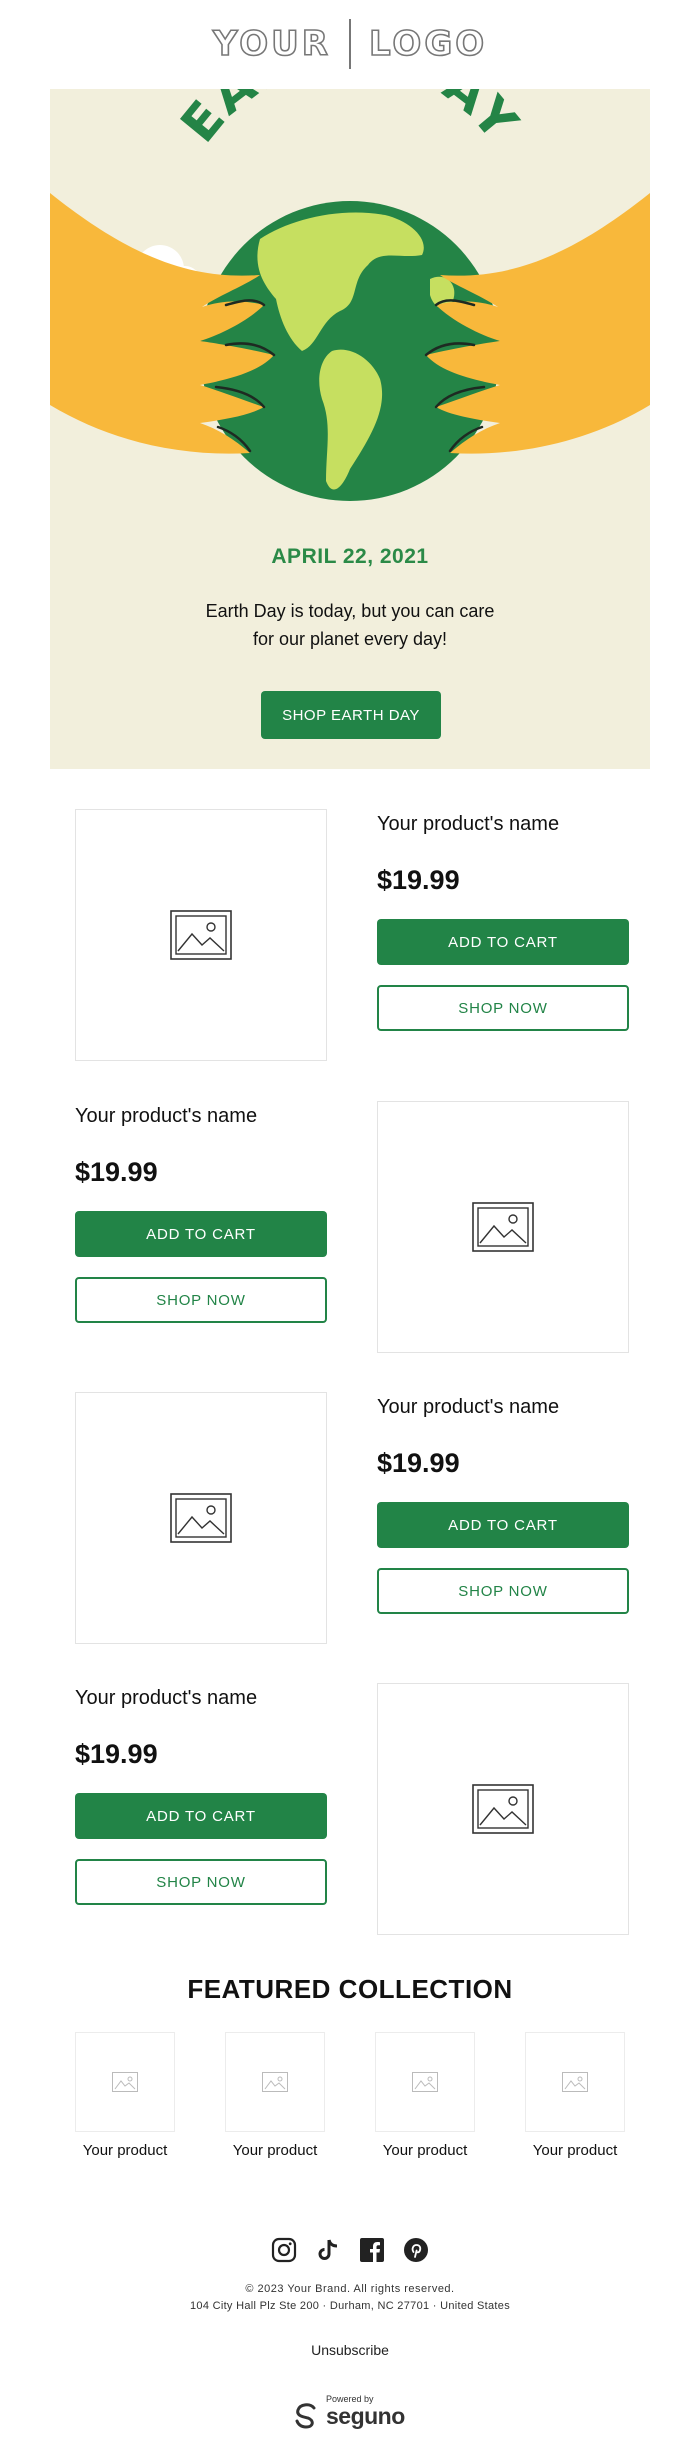  I want to click on powered-by-seguno: Powered by seguno, so click(352, 2414).